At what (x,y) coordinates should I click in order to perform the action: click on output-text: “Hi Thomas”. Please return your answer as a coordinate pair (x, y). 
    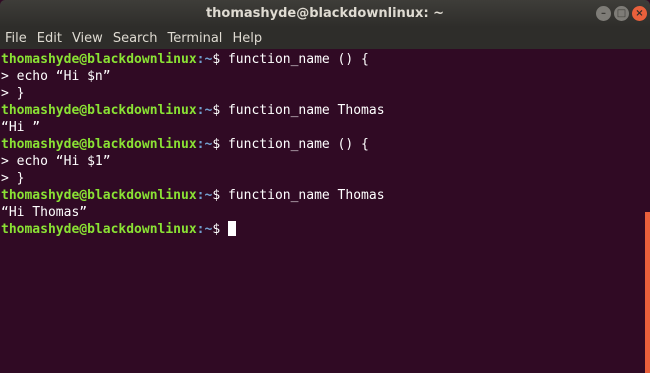
    Looking at the image, I should click on (44, 212).